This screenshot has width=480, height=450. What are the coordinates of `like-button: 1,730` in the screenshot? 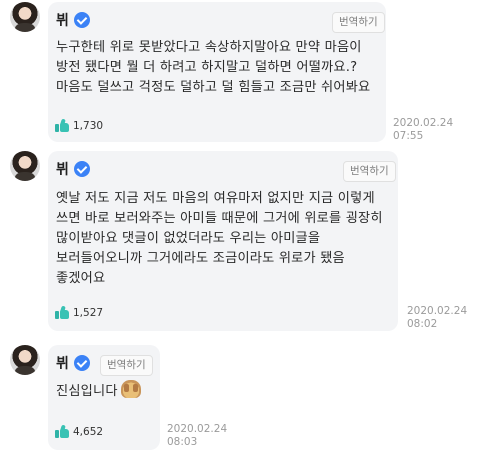 It's located at (79, 125).